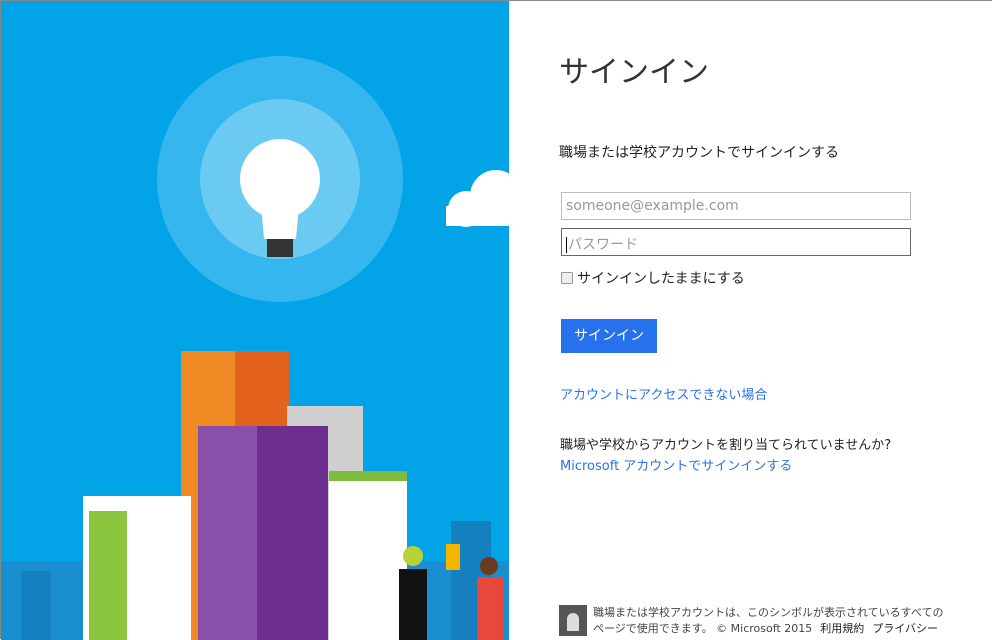 Image resolution: width=992 pixels, height=640 pixels. Describe the element at coordinates (573, 620) in the screenshot. I see `work-account-badge-icon` at that location.